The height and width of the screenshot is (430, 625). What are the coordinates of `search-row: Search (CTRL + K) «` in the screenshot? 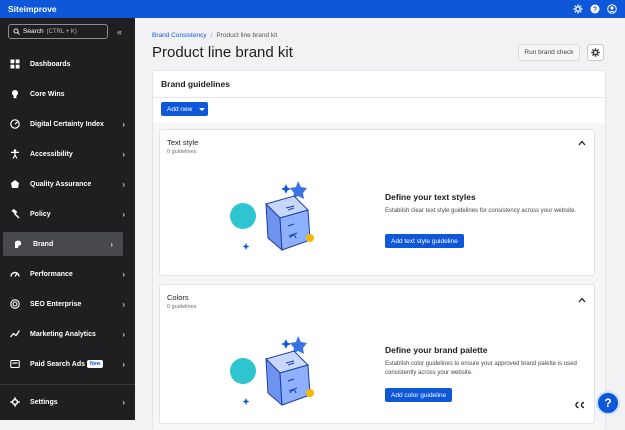 It's located at (67, 31).